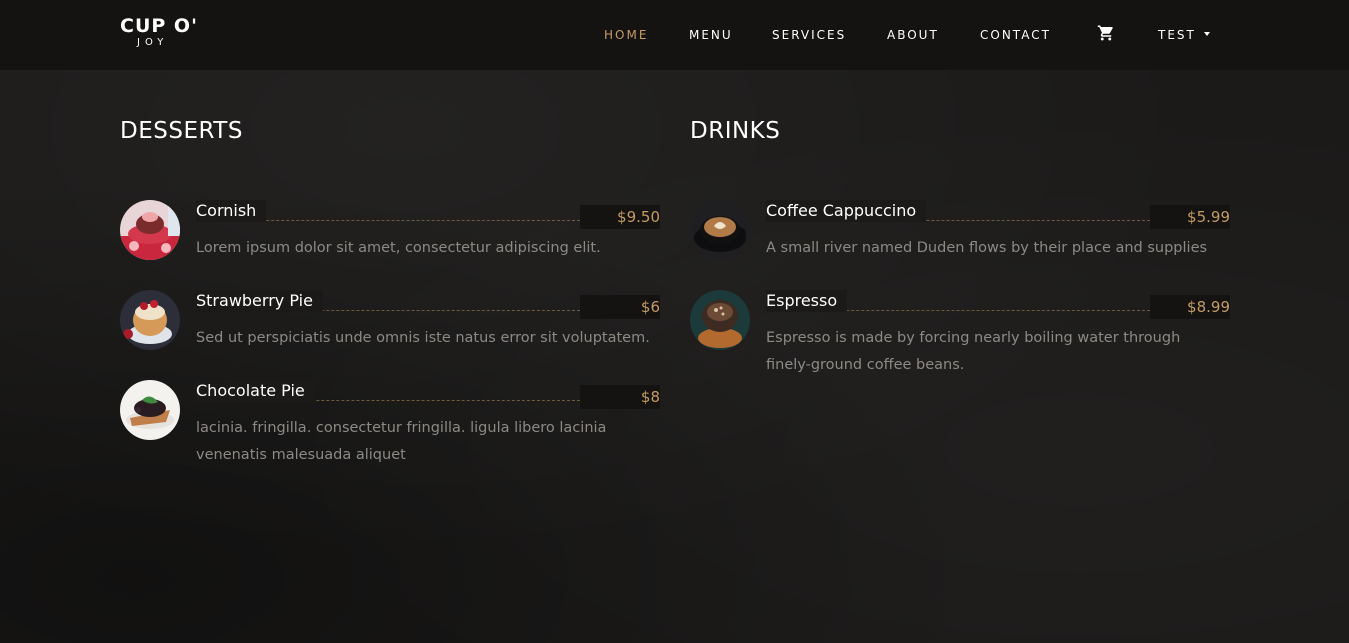  I want to click on item-price: $9.50, so click(620, 217).